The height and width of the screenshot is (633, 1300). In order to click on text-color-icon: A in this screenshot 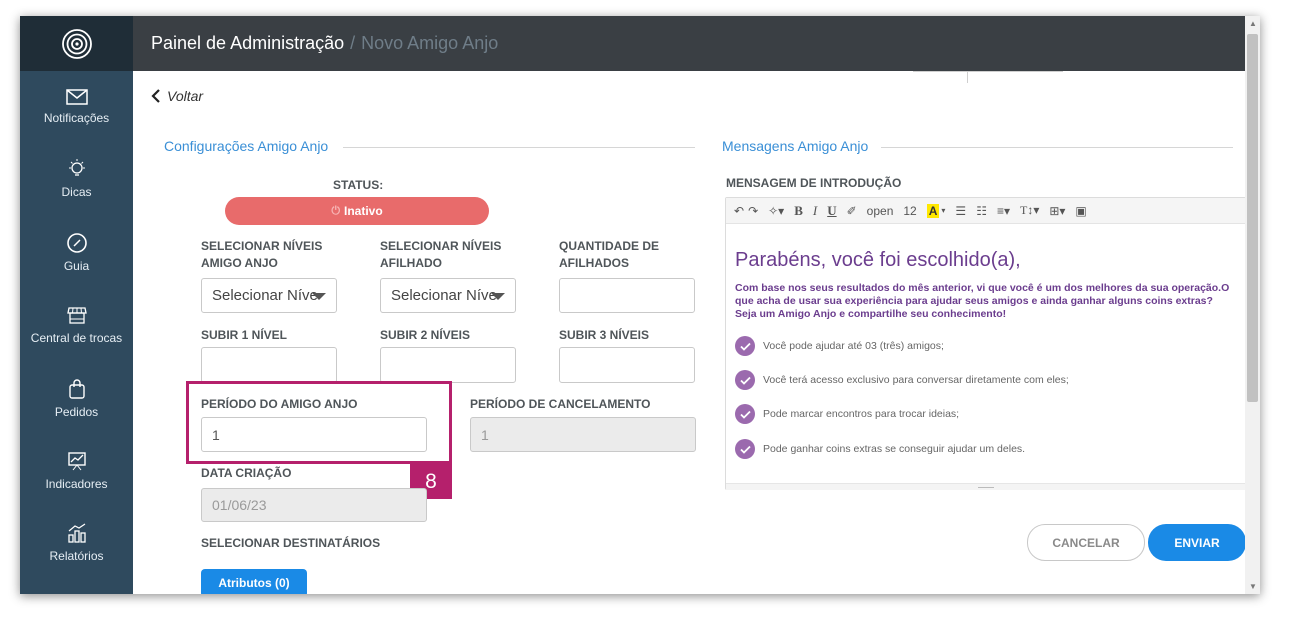, I will do `click(933, 210)`.